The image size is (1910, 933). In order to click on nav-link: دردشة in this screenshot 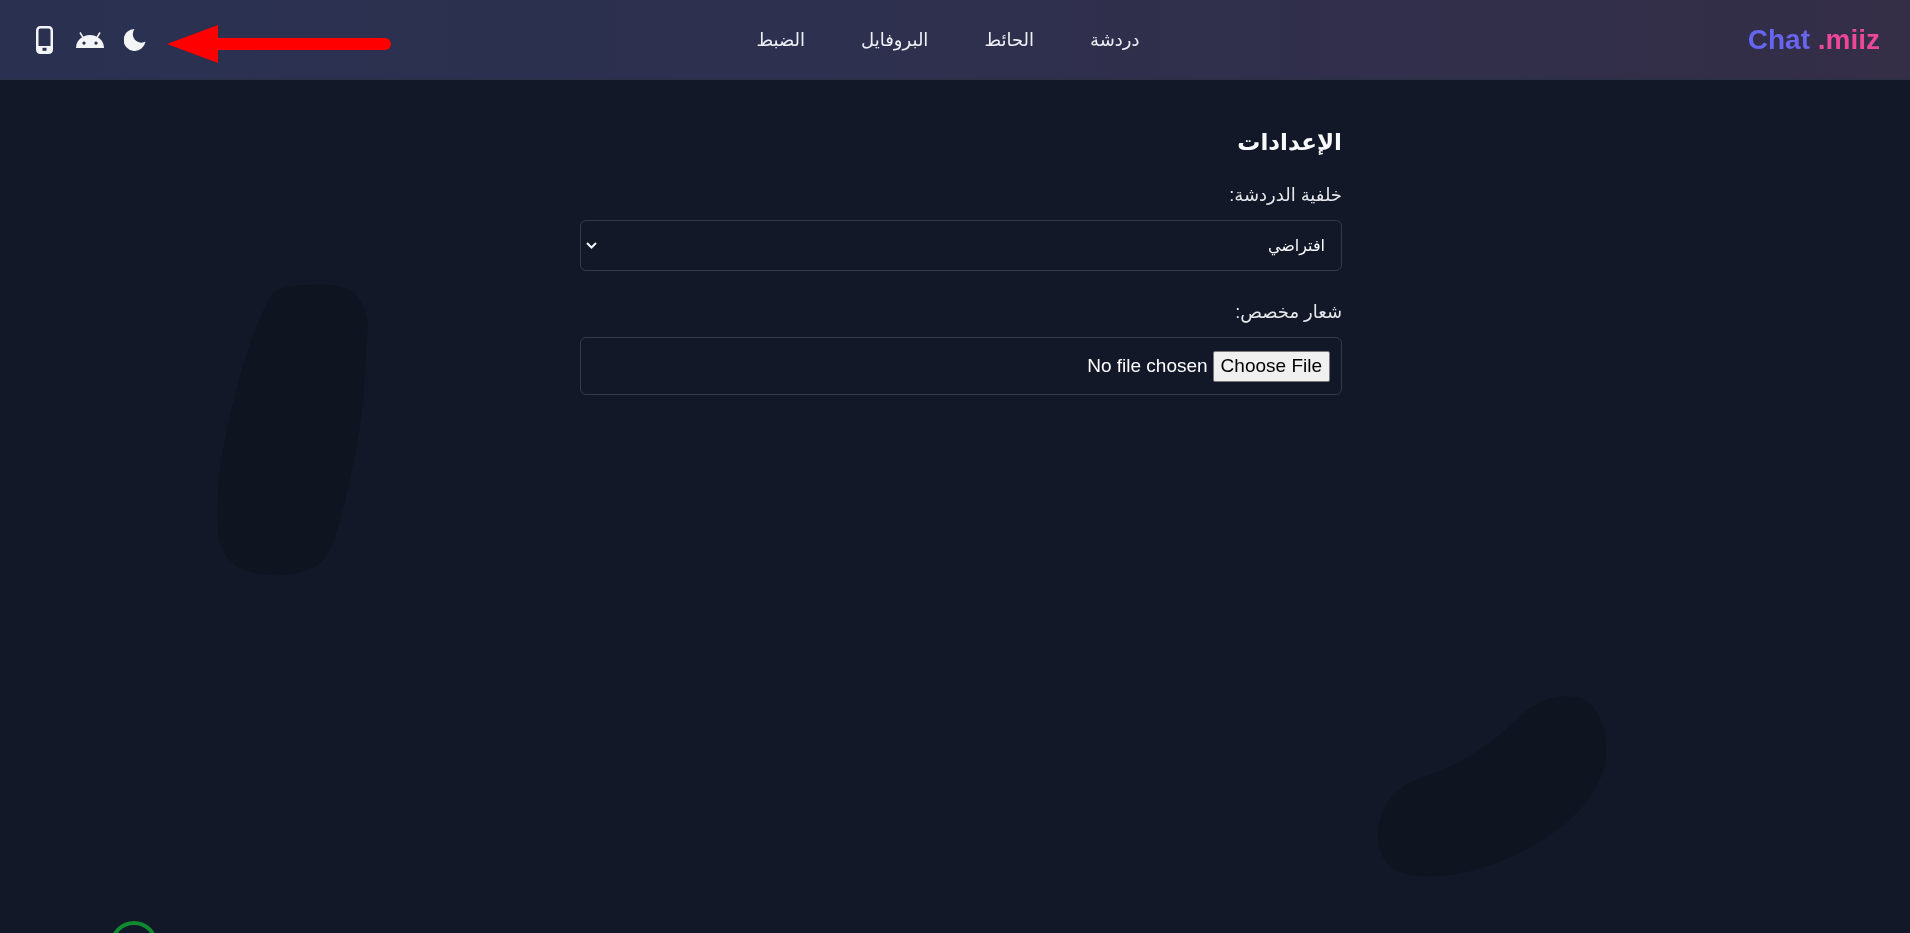, I will do `click(1115, 39)`.